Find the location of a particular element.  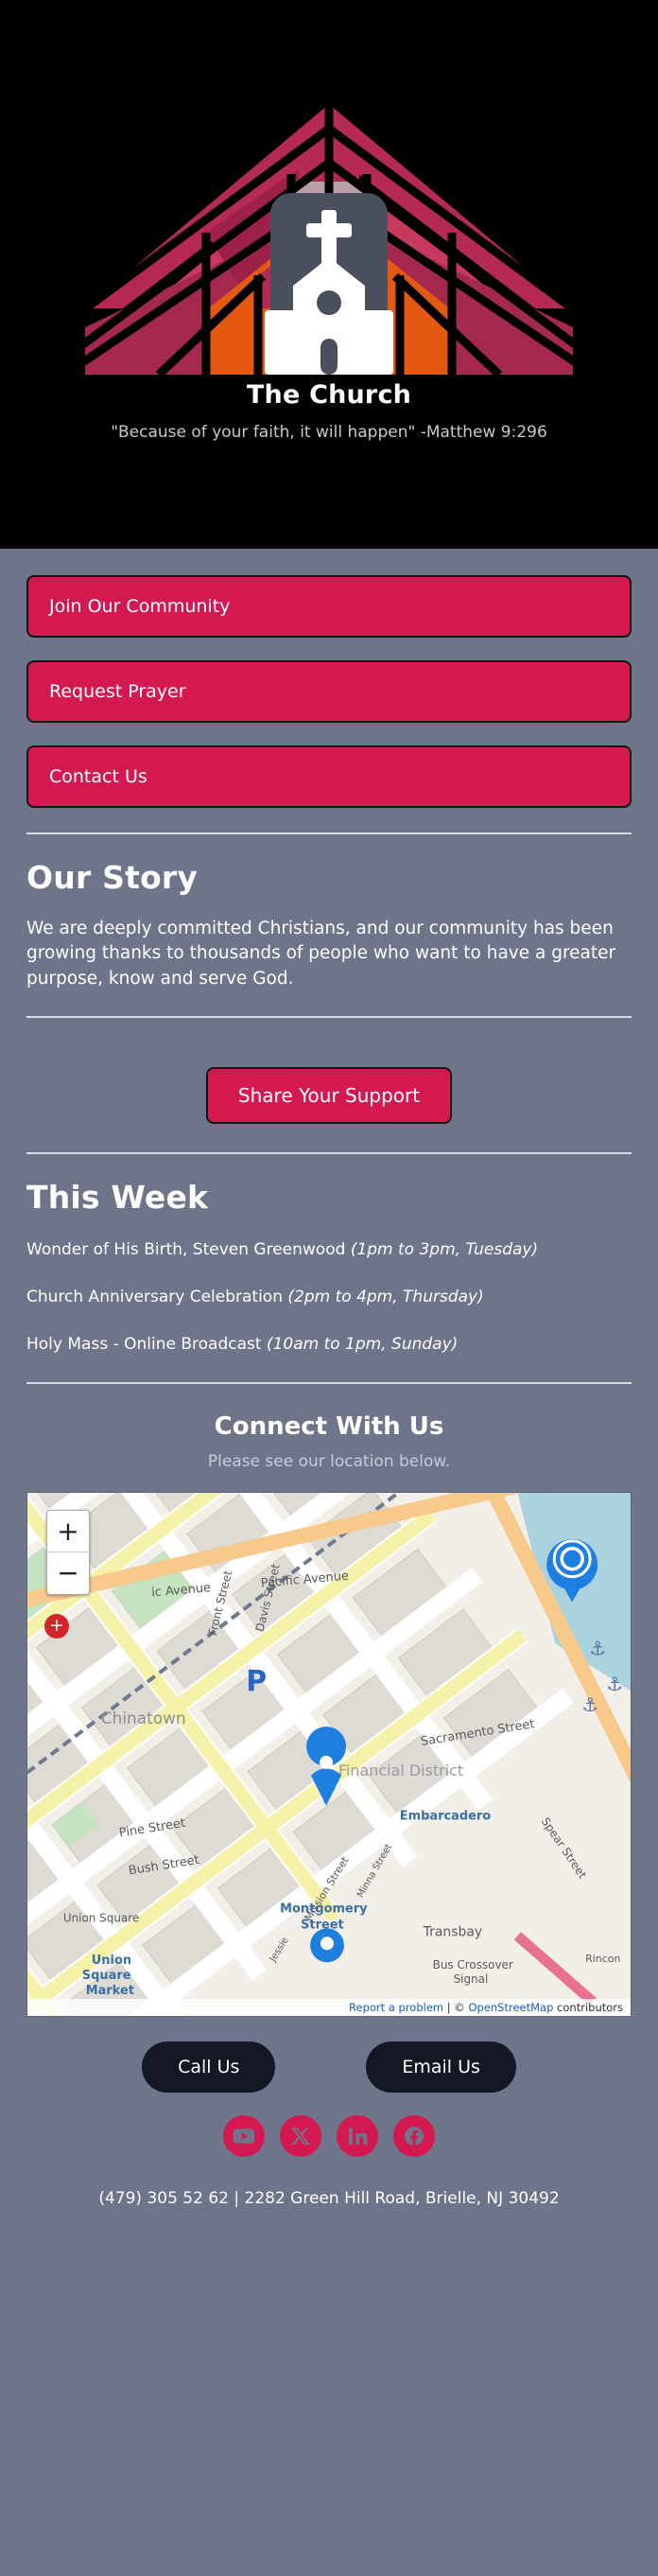

event-time: (2pm to 4pm, Thursday) is located at coordinates (385, 1297).